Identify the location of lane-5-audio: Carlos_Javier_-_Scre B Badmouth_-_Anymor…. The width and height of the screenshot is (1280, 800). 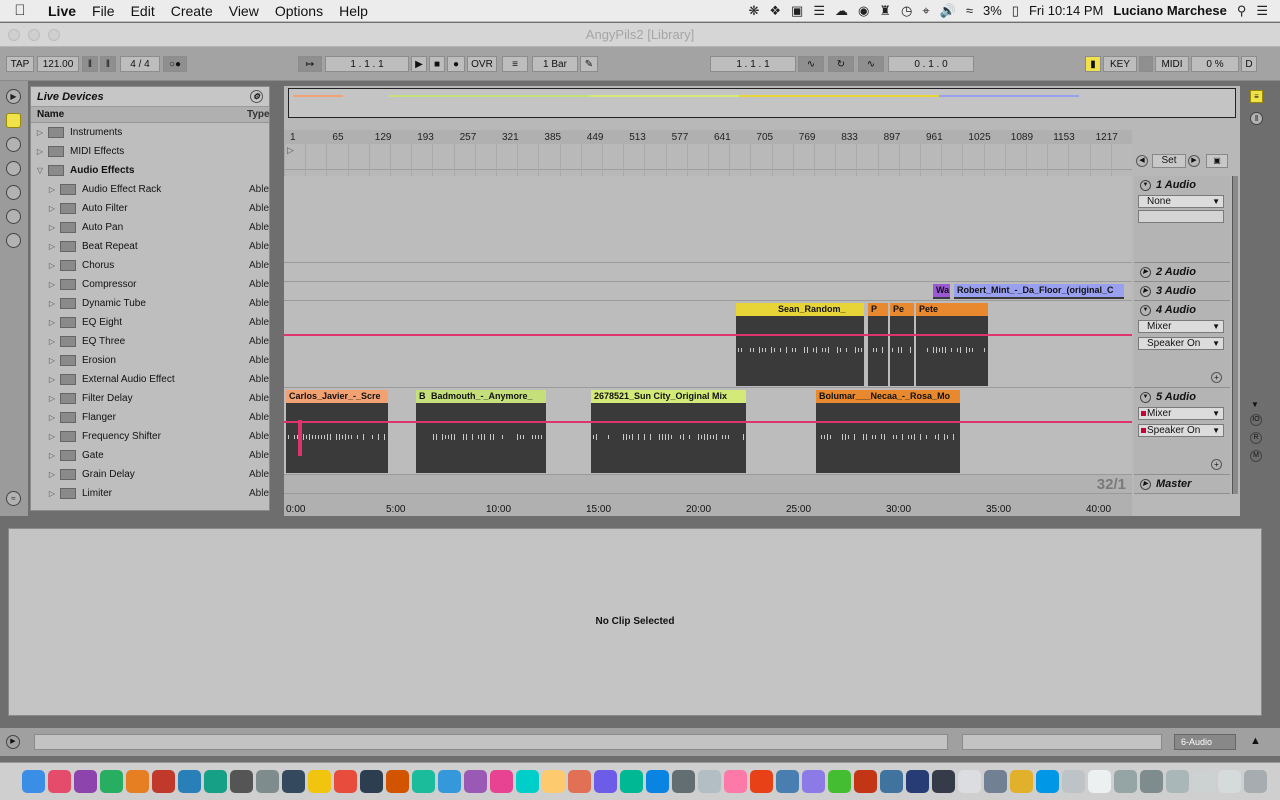
(708, 431).